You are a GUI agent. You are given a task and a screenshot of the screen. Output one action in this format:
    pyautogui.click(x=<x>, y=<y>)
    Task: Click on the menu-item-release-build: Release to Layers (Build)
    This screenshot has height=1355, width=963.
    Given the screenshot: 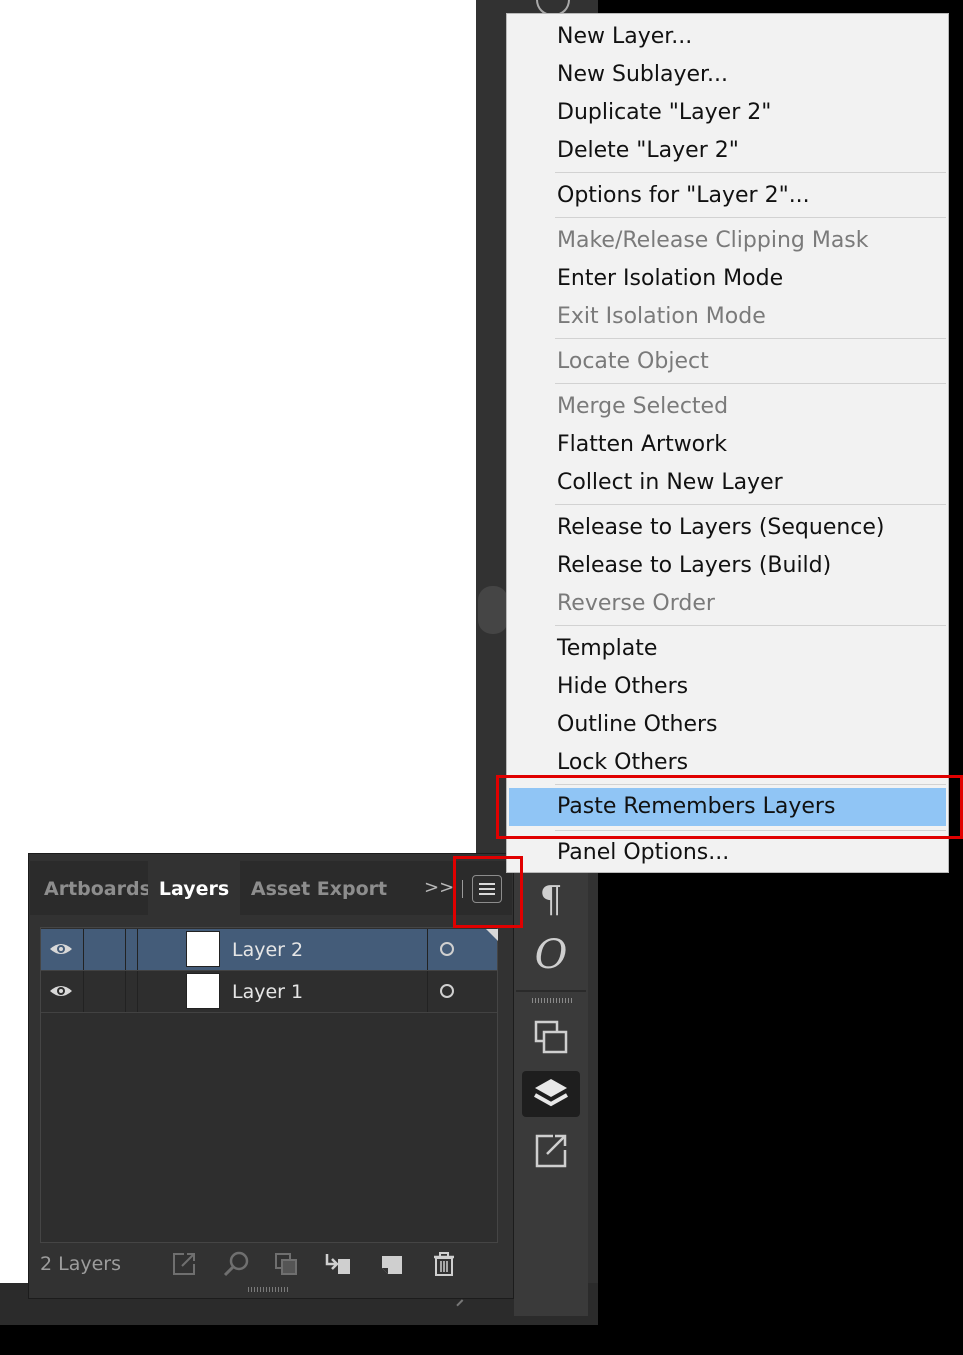 What is the action you would take?
    pyautogui.click(x=727, y=566)
    